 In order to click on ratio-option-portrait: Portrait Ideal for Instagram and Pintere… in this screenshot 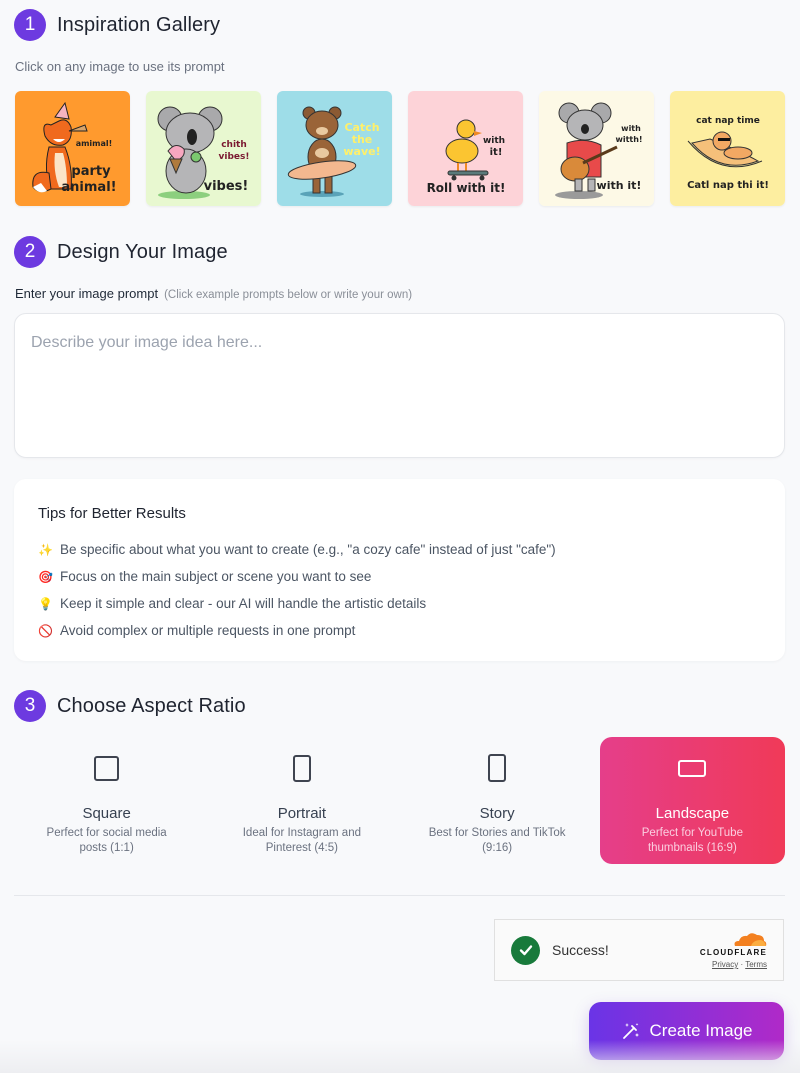, I will do `click(301, 800)`.